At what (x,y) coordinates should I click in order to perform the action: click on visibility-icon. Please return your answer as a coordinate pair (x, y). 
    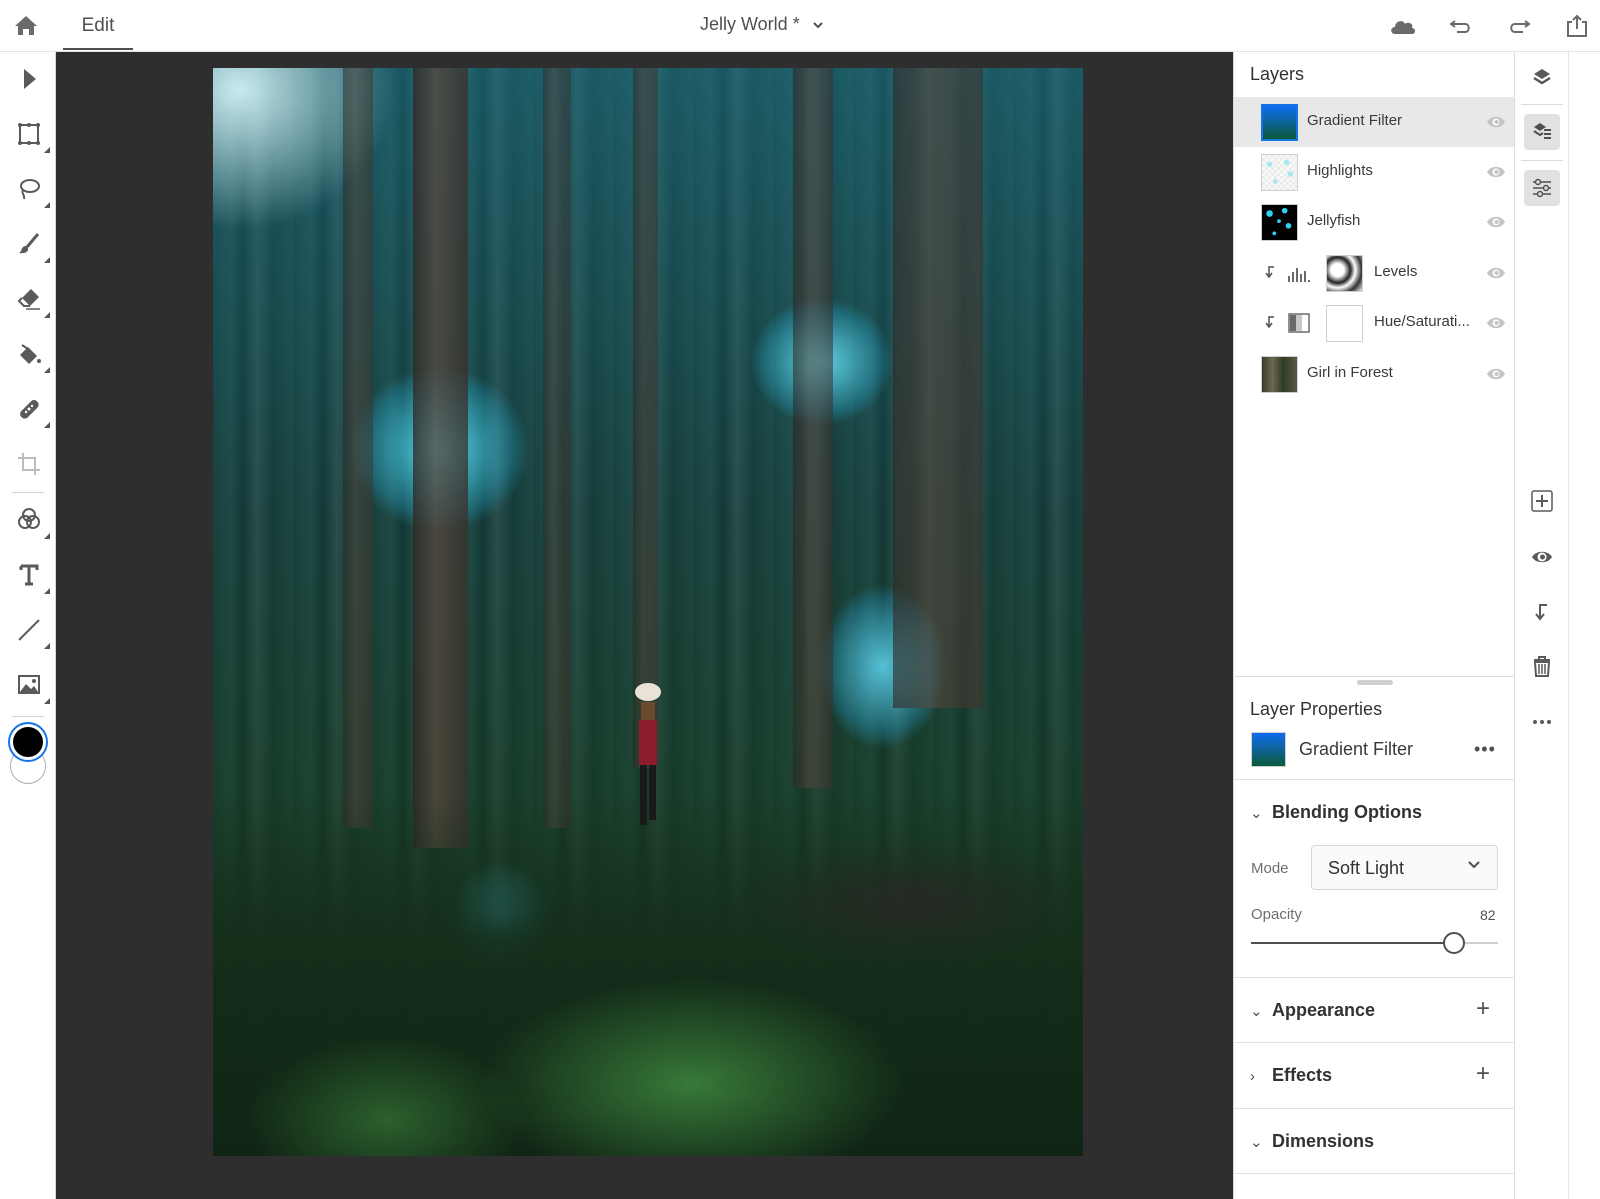
    Looking at the image, I should click on (1542, 557).